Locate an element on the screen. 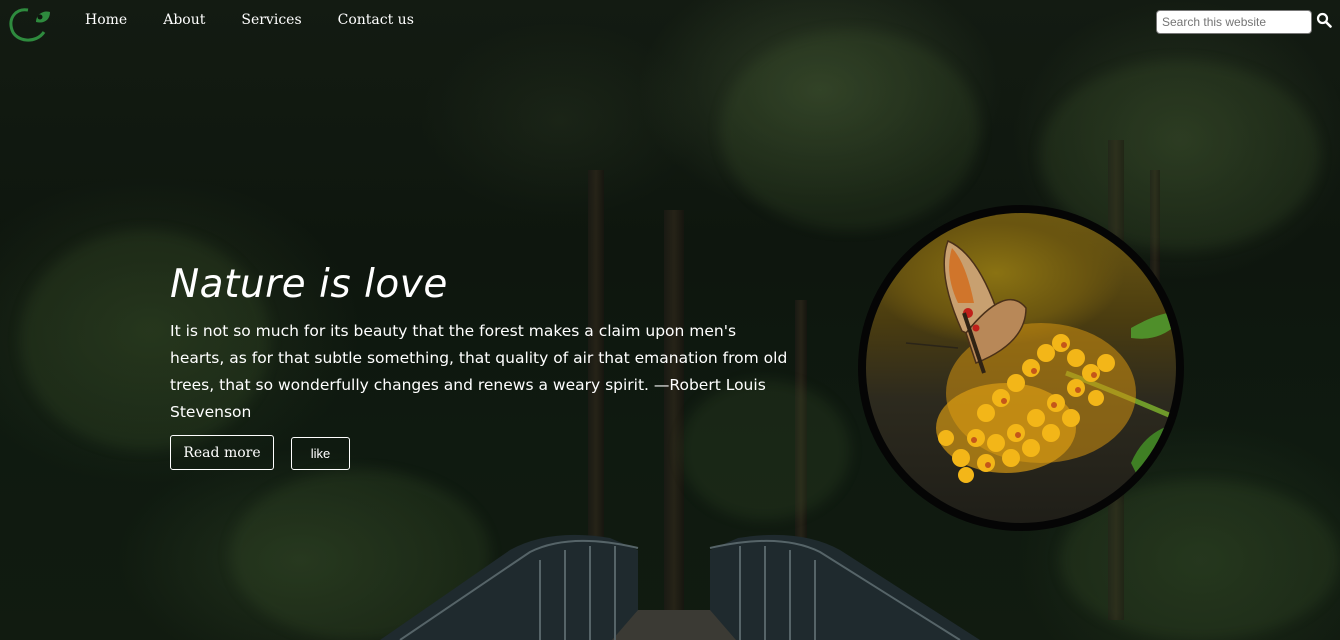  search-icon is located at coordinates (1324, 20).